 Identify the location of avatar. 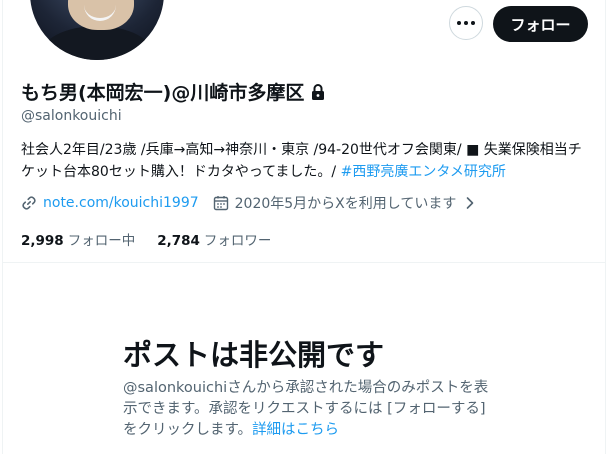
(97, 32).